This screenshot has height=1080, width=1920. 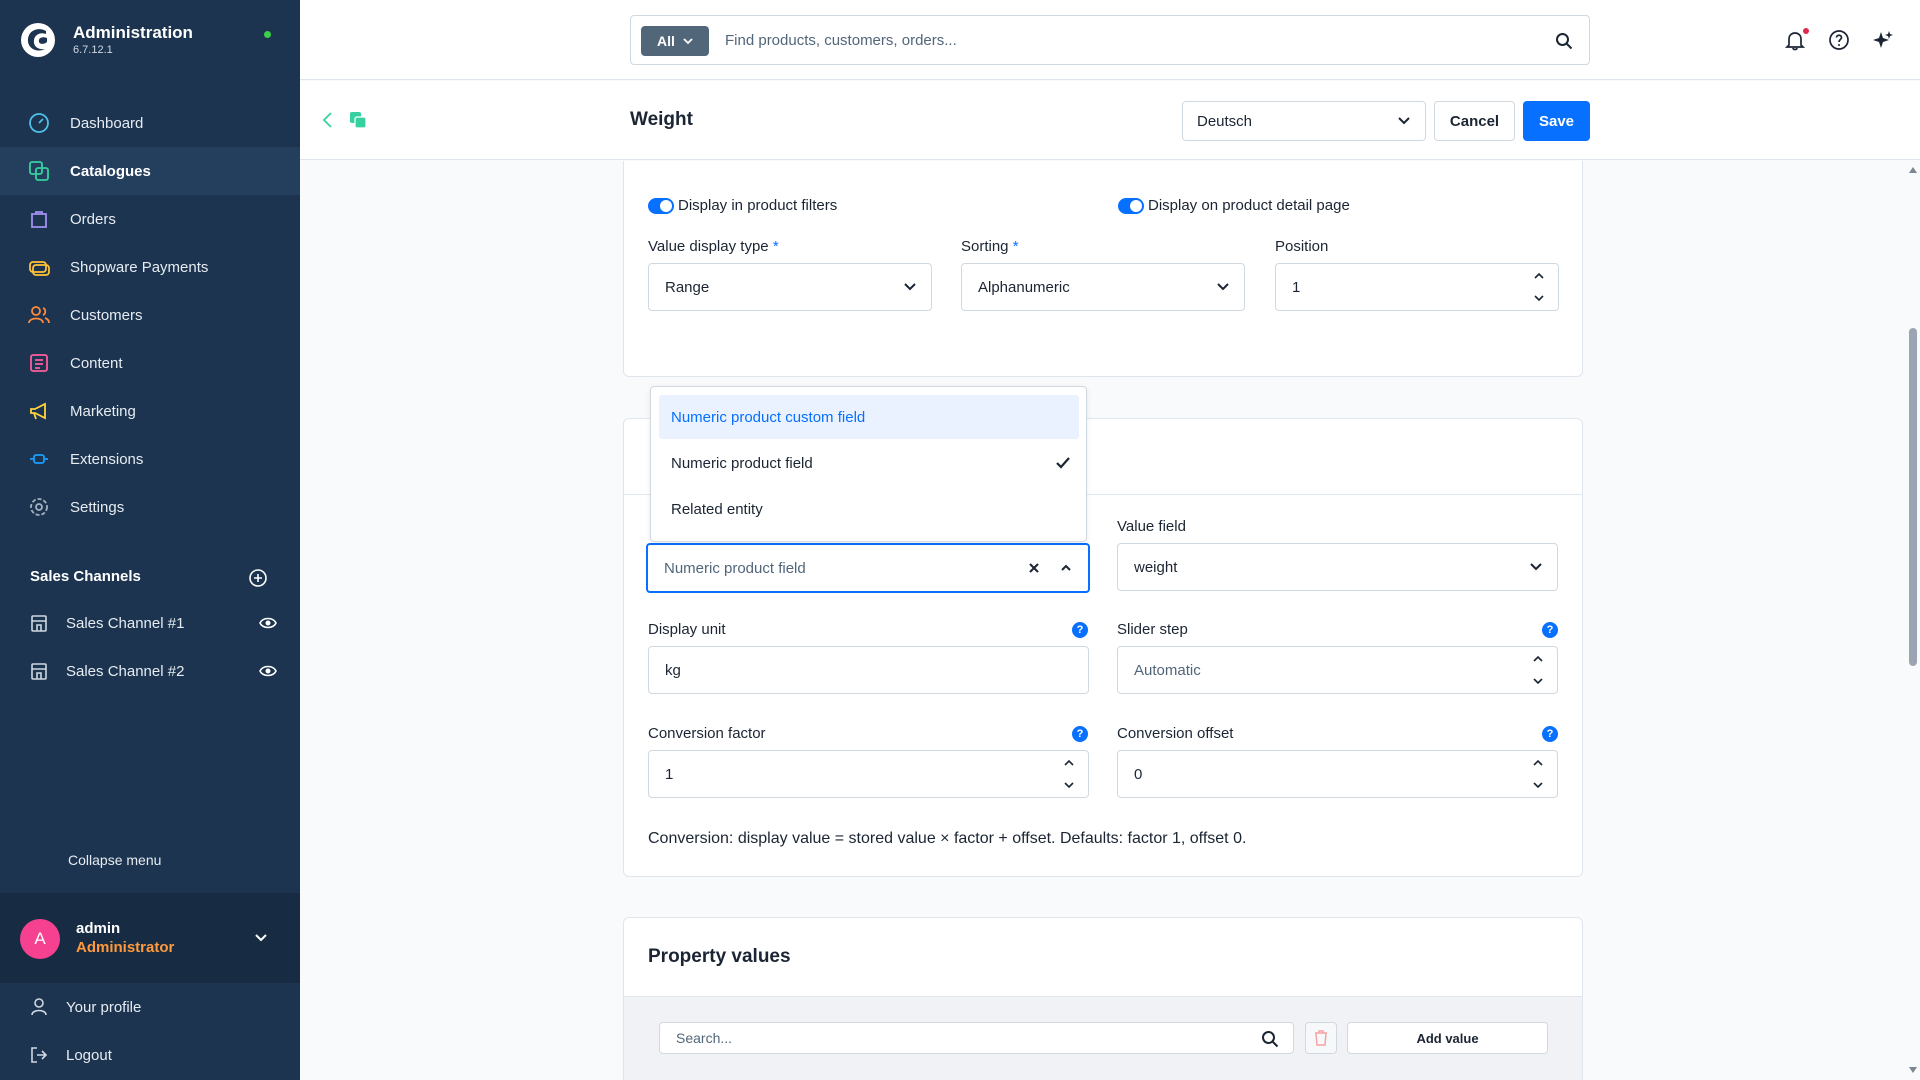 I want to click on sparkle-icon, so click(x=1883, y=40).